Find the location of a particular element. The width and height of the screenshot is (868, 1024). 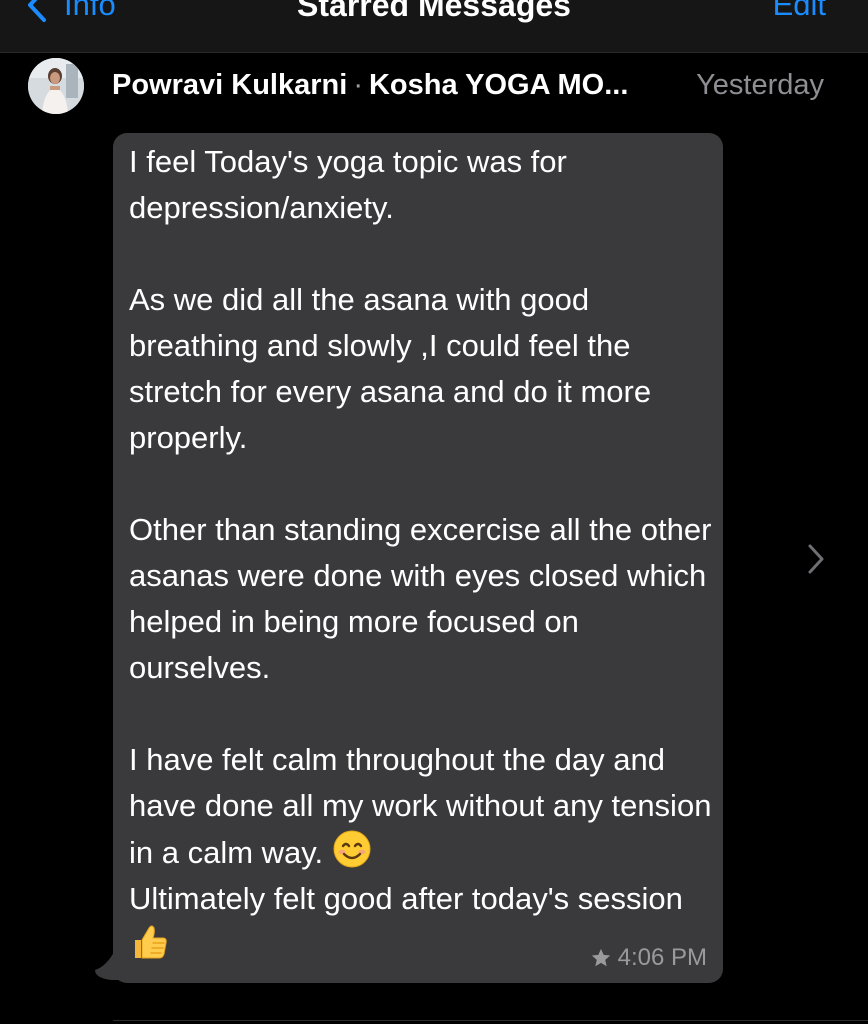

smiling-face-emoji is located at coordinates (352, 849).